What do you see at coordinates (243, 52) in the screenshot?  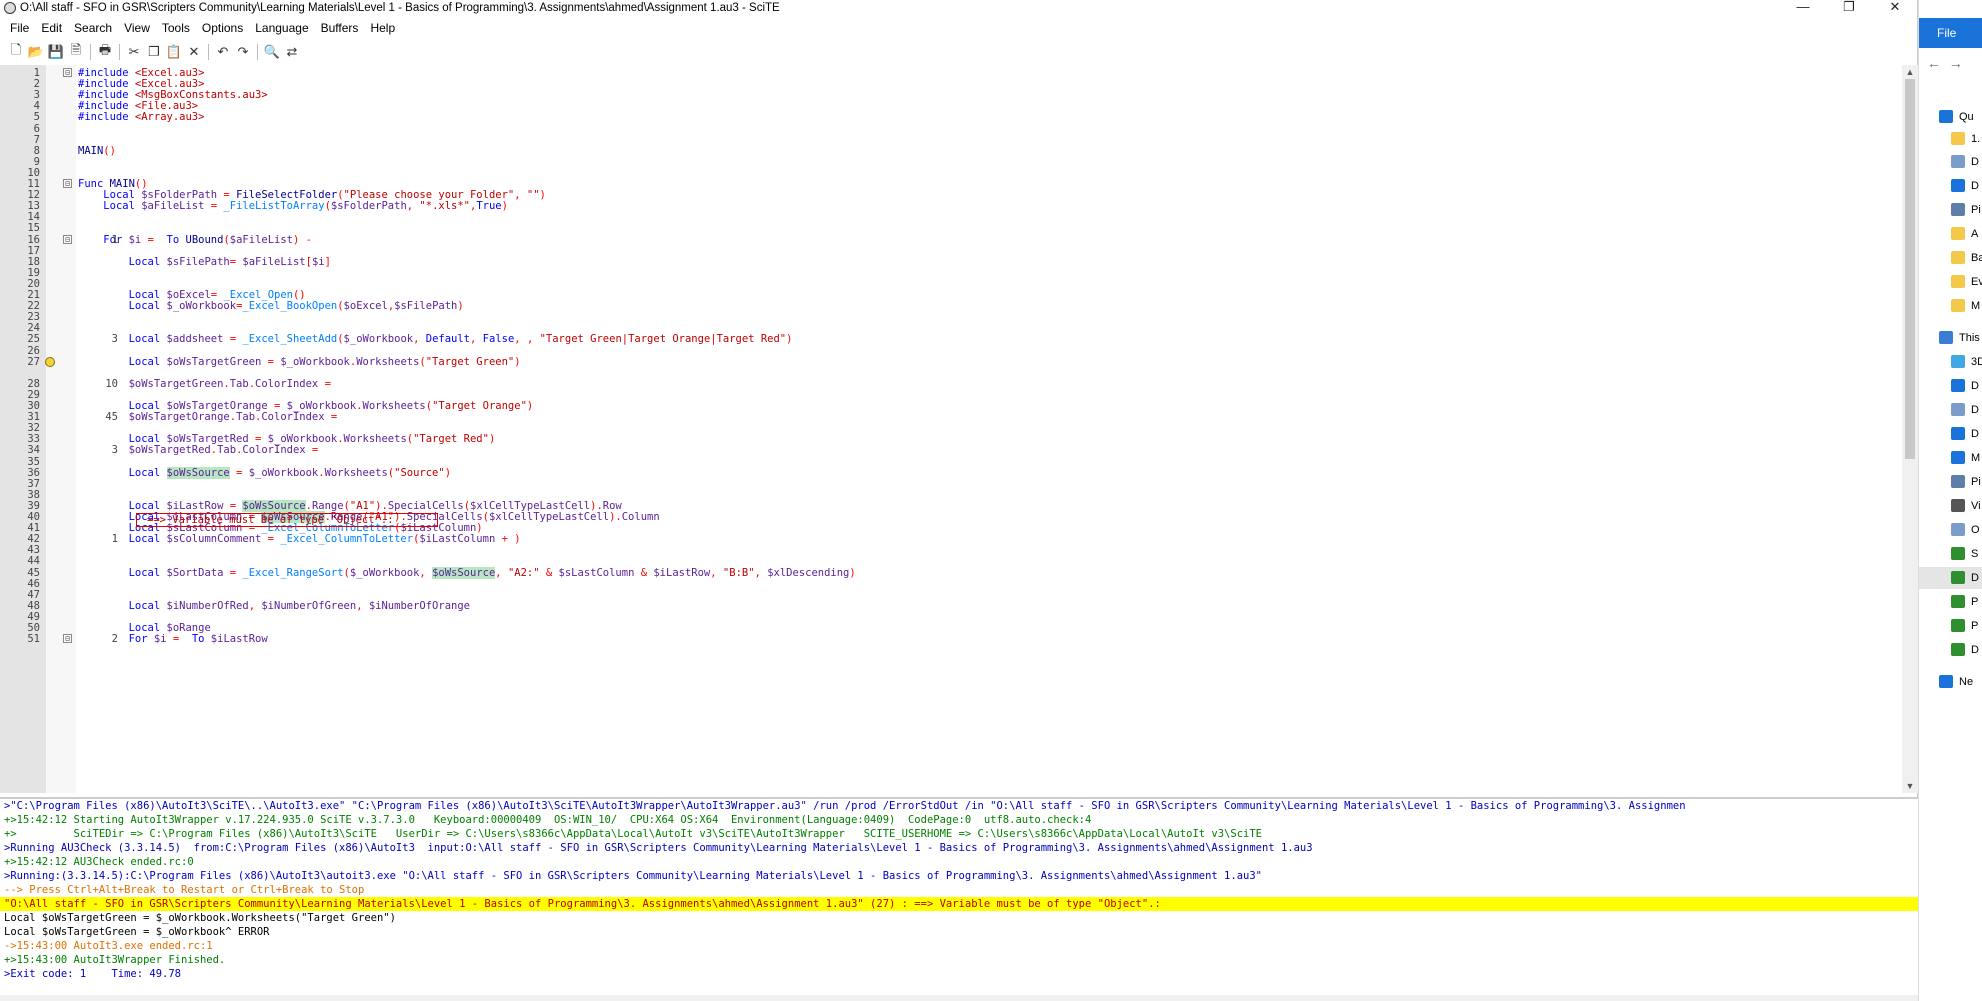 I see `redo-icon: ↷` at bounding box center [243, 52].